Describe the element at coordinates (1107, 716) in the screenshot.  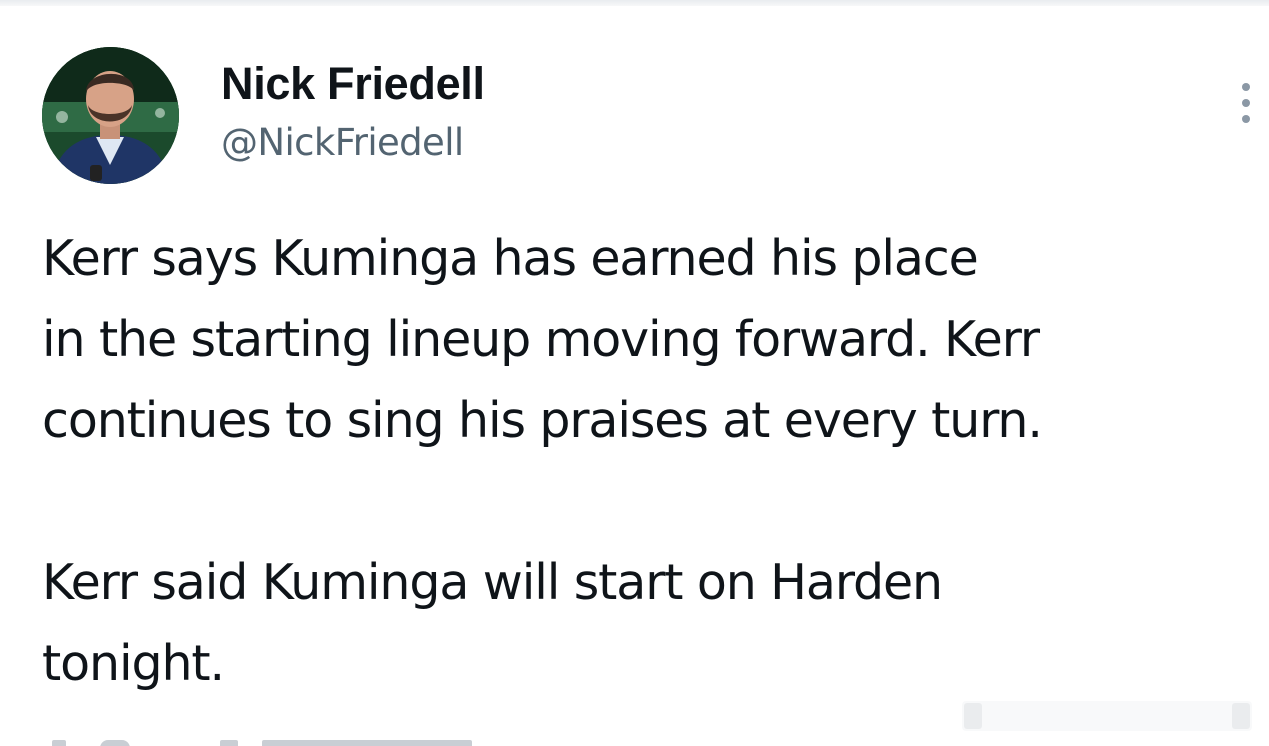
I see `watermark-graphic` at that location.